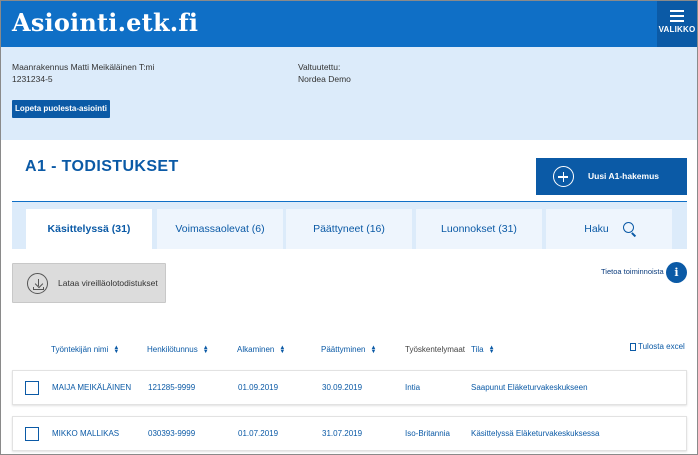  Describe the element at coordinates (632, 271) in the screenshot. I see `info-link: Tietoa toiminnoista` at that location.